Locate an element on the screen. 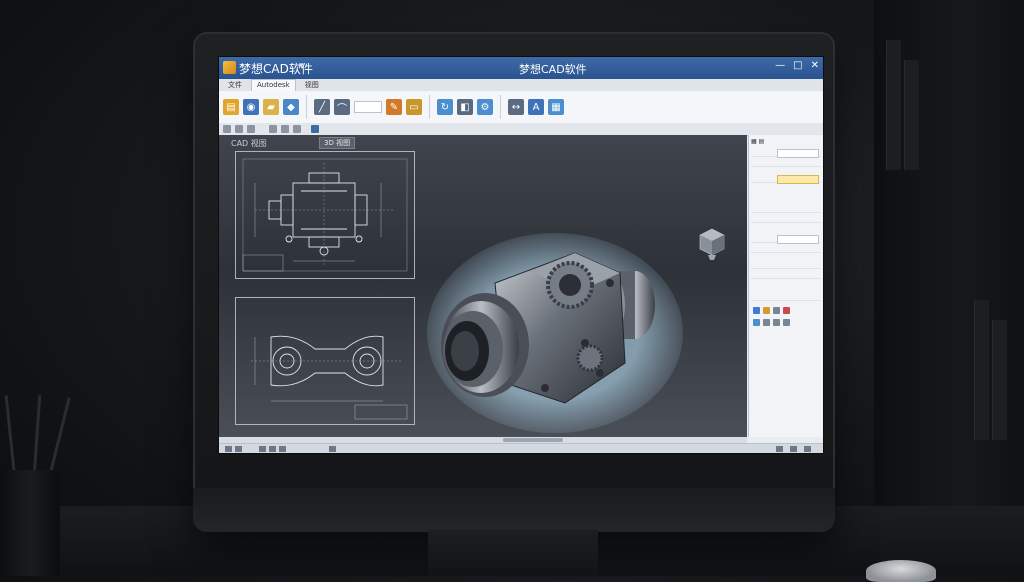 This screenshot has width=1024, height=582. line-tool-icon: ╱ is located at coordinates (322, 107).